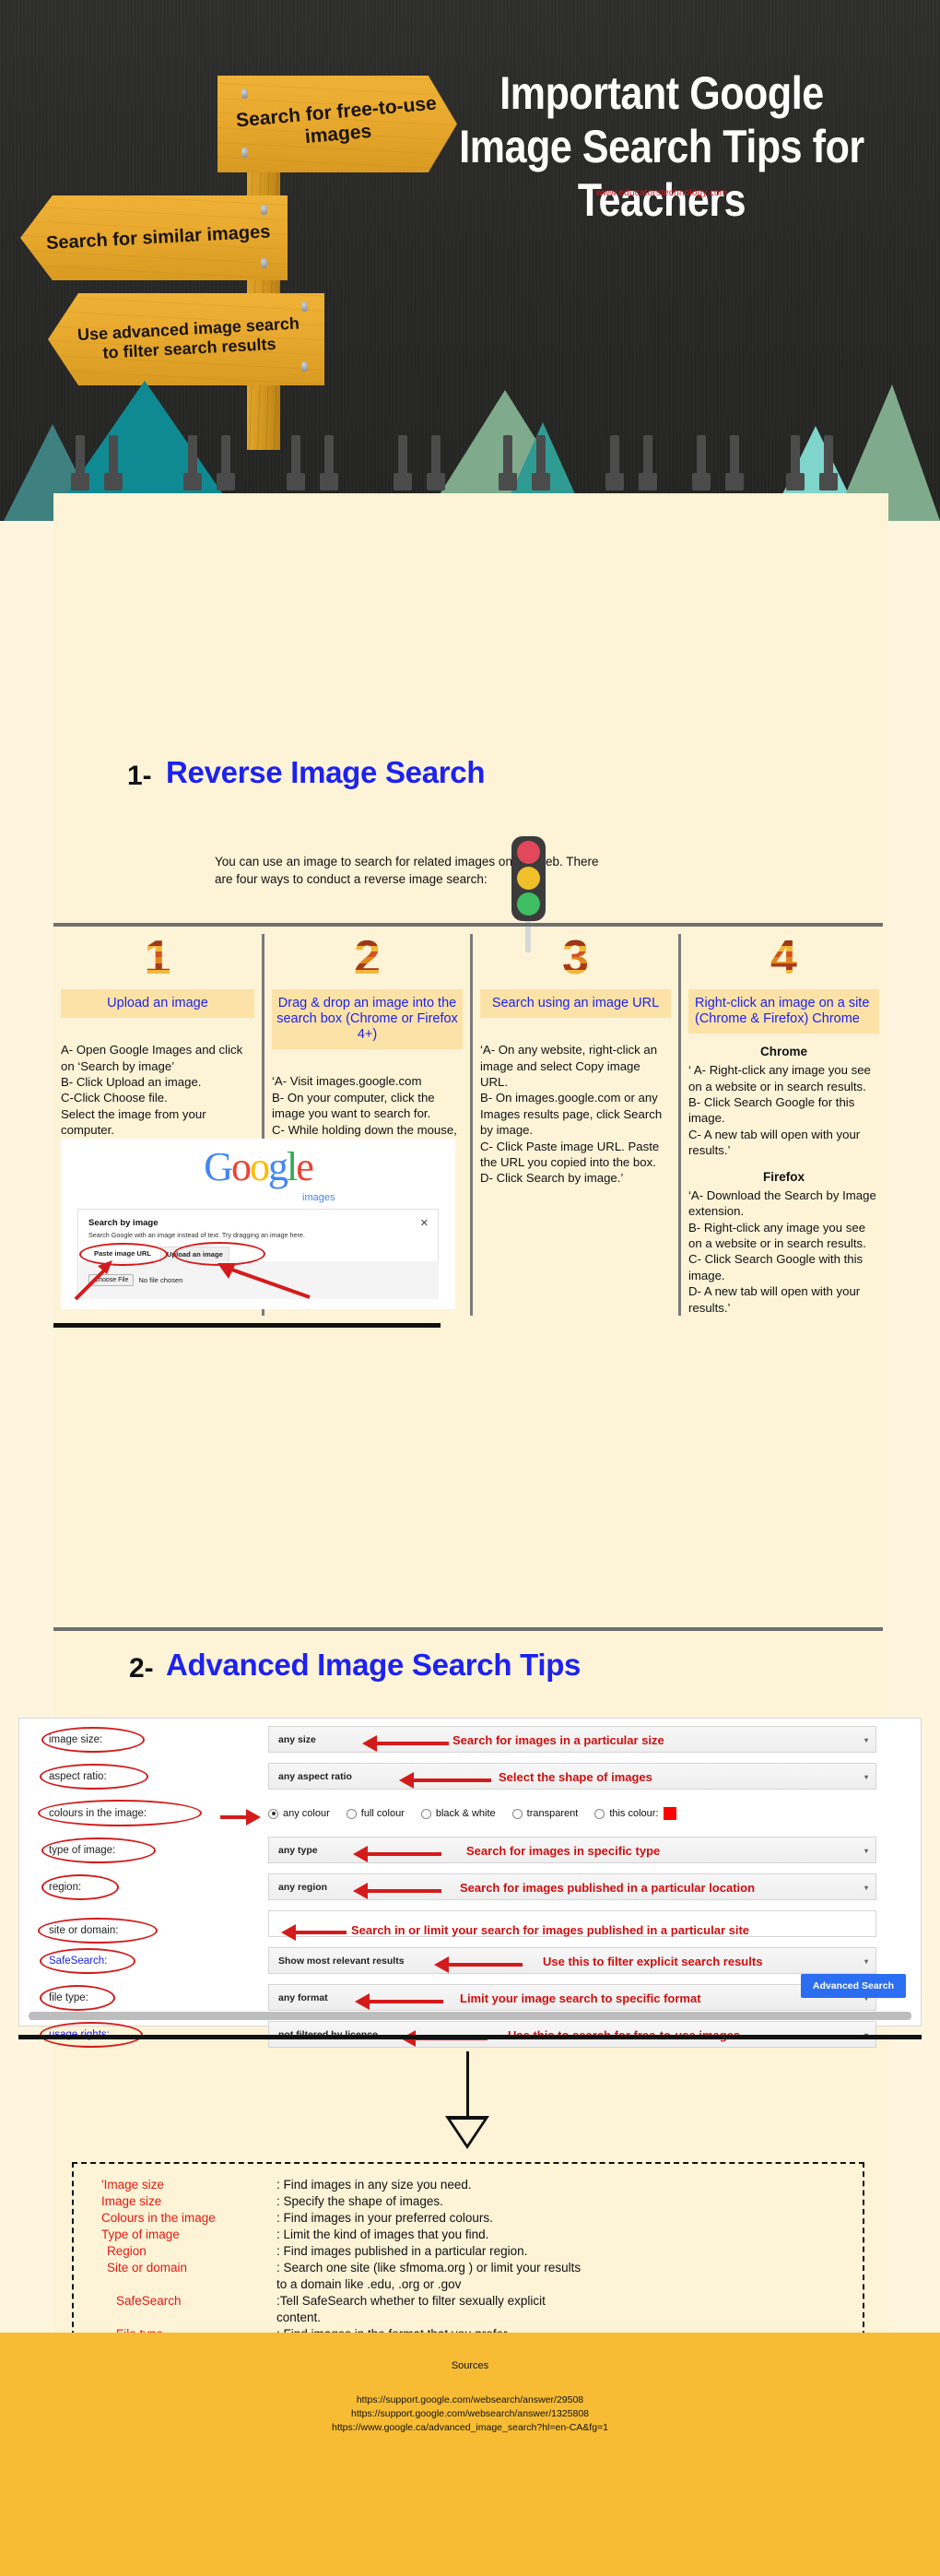  Describe the element at coordinates (123, 1223) in the screenshot. I see `dialog-title: Search by image` at that location.